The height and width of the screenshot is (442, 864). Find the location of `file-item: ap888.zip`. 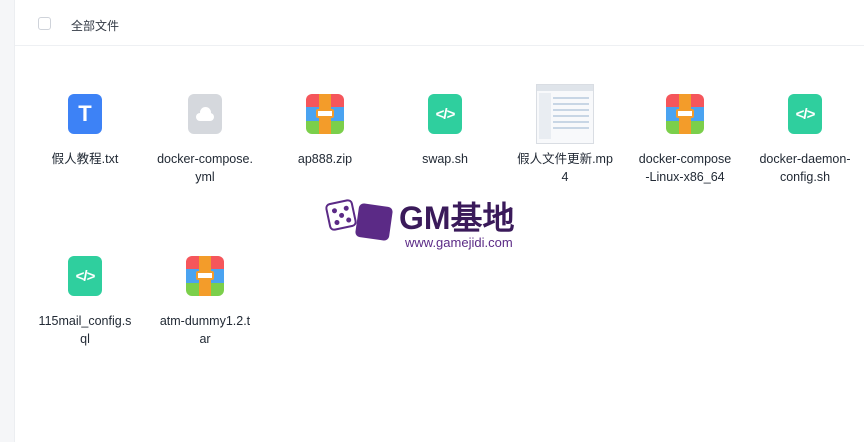

file-item: ap888.zip is located at coordinates (325, 131).